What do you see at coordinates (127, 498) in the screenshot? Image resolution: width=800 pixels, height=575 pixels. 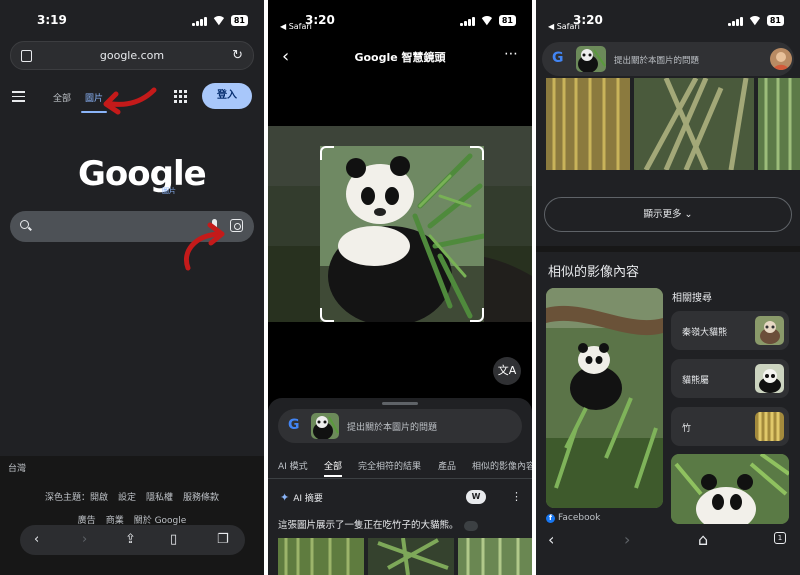 I see `footer-link-settings: 設定` at bounding box center [127, 498].